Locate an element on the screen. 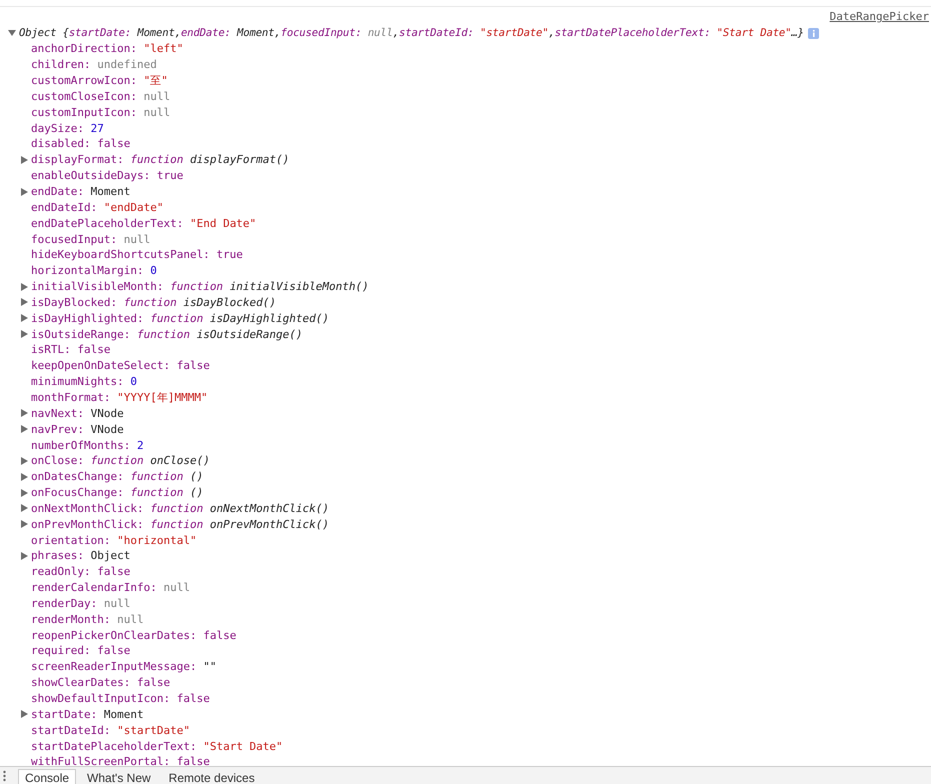 Image resolution: width=931 pixels, height=784 pixels. object-preview: Object {startDate: Moment,endDate: Moment,focusedInput: null,startDateId: "startDate",startDatePlaceholderText: "Start Date"…} is located at coordinates (411, 33).